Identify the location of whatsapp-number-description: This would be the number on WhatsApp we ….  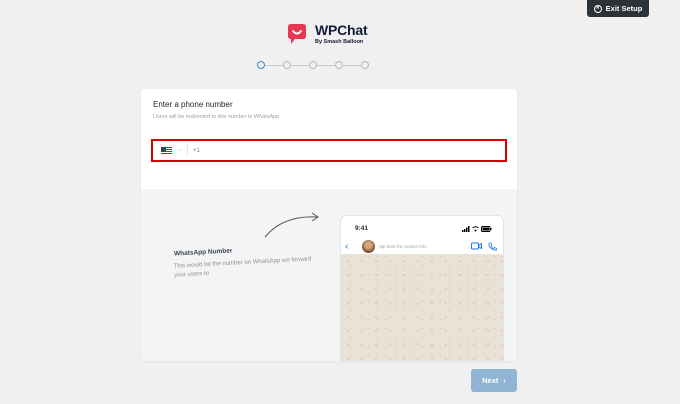
(242, 267).